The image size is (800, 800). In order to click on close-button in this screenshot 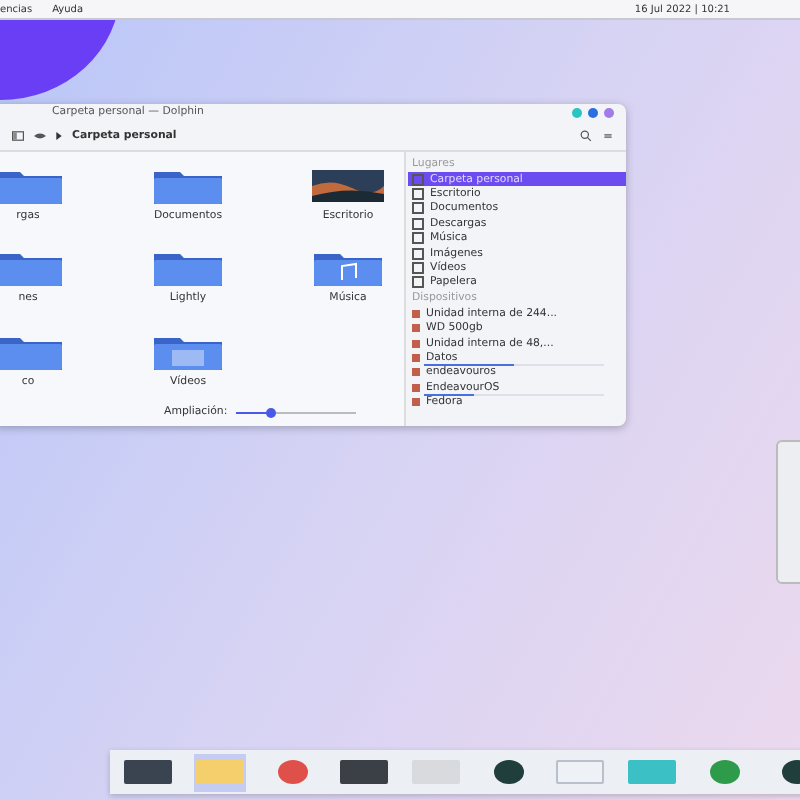, I will do `click(609, 112)`.